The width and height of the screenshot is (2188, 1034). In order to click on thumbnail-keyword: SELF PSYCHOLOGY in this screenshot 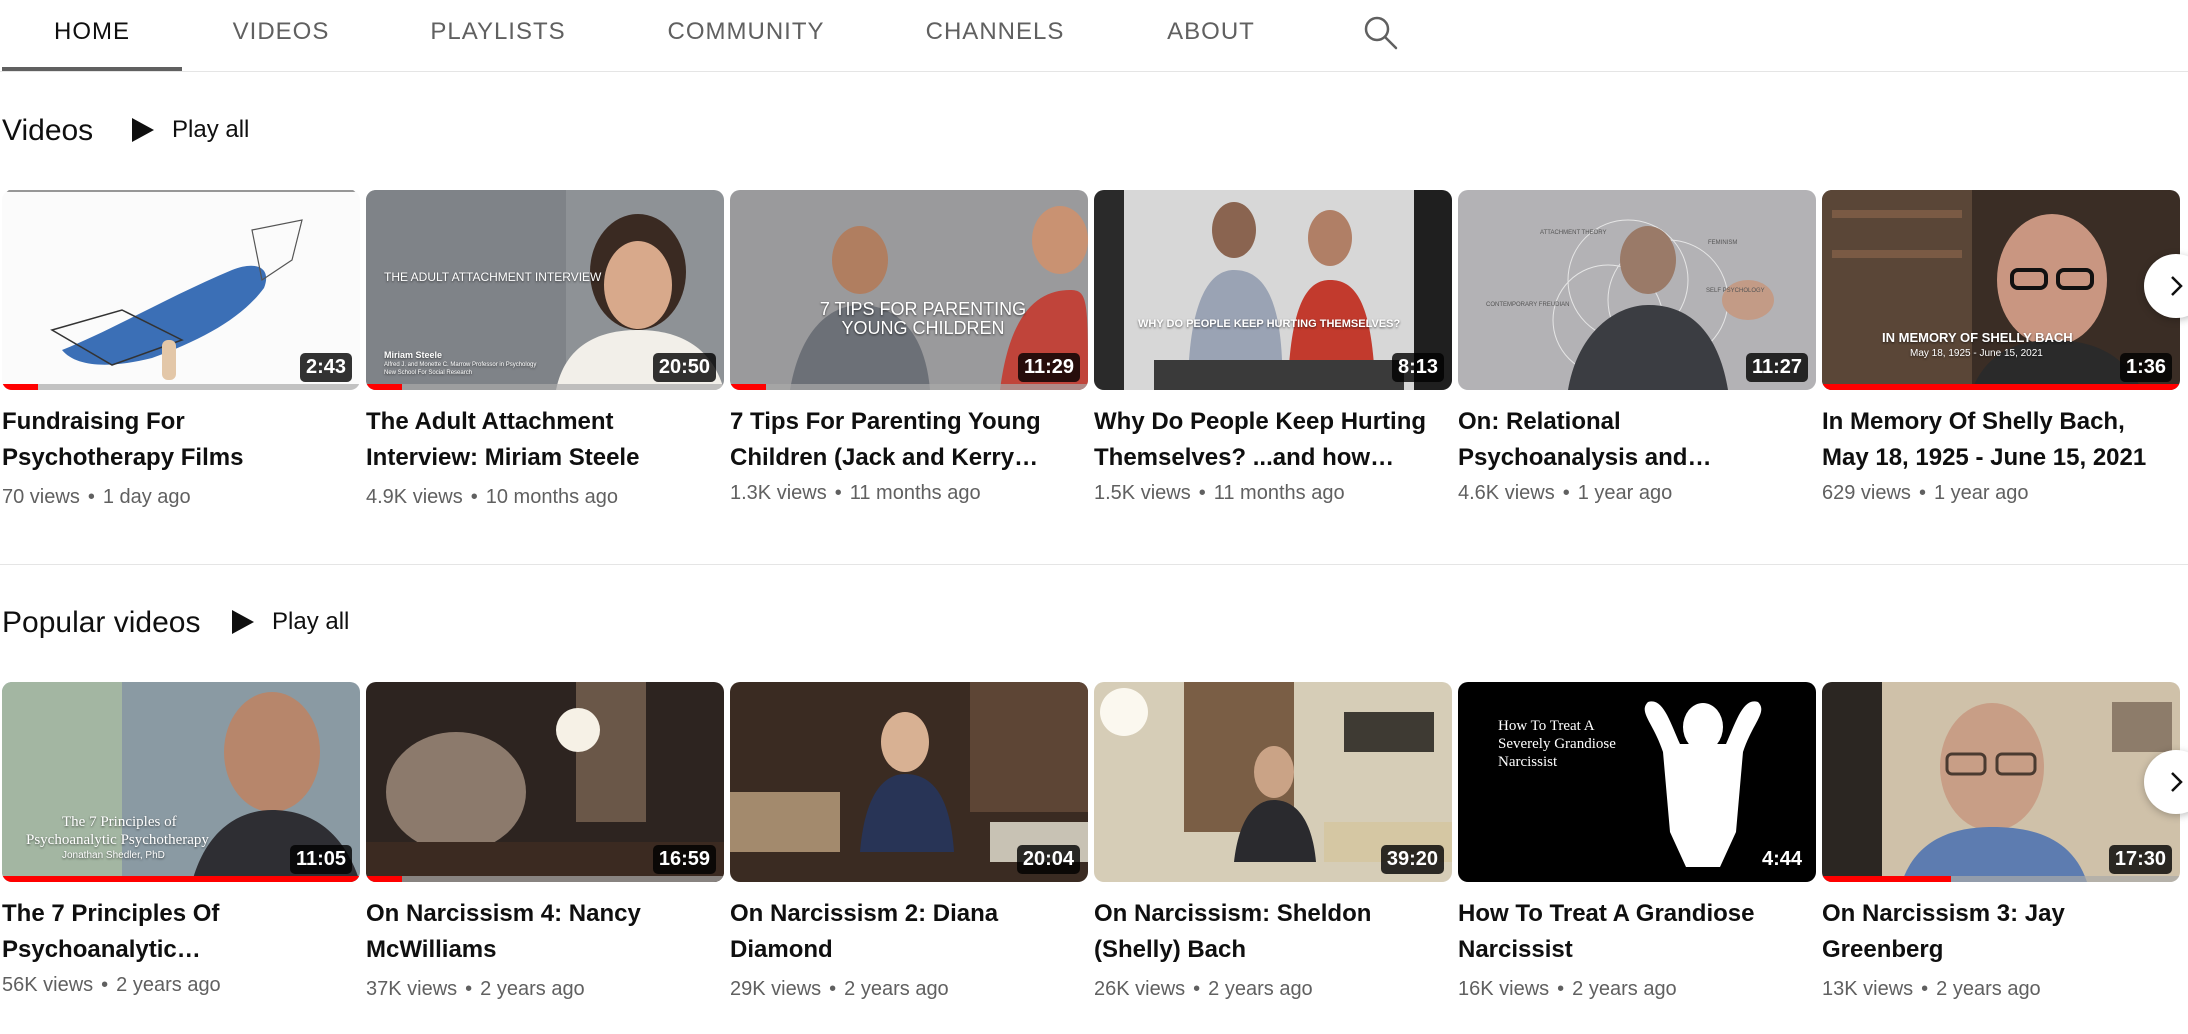, I will do `click(1735, 291)`.